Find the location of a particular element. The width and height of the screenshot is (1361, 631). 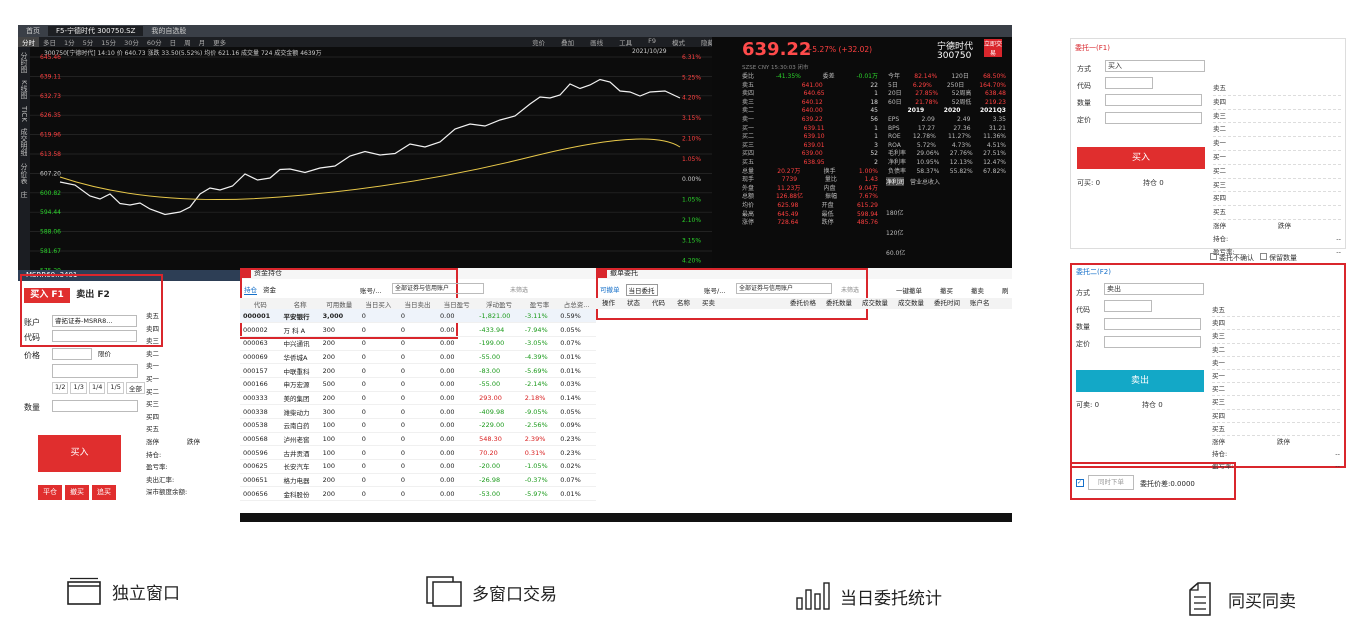

buy-button: 买入 is located at coordinates (79, 453).